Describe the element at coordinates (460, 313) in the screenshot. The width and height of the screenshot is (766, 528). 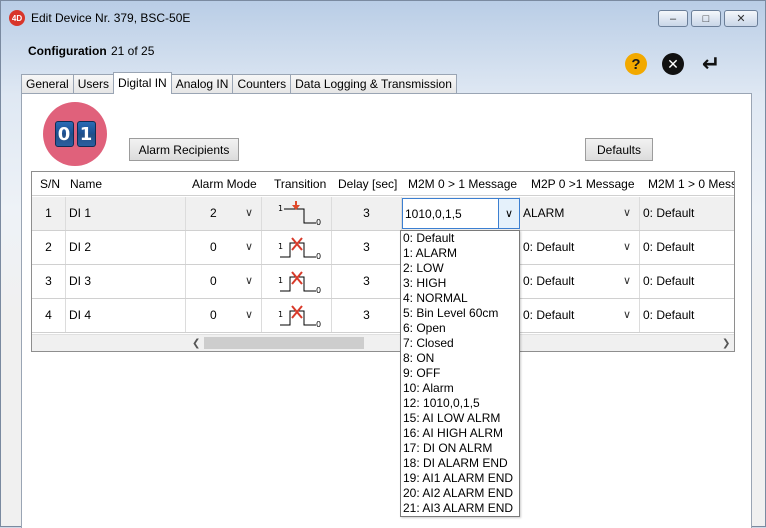
I see `dropdown-option: 5: Bin Level 60cm` at that location.